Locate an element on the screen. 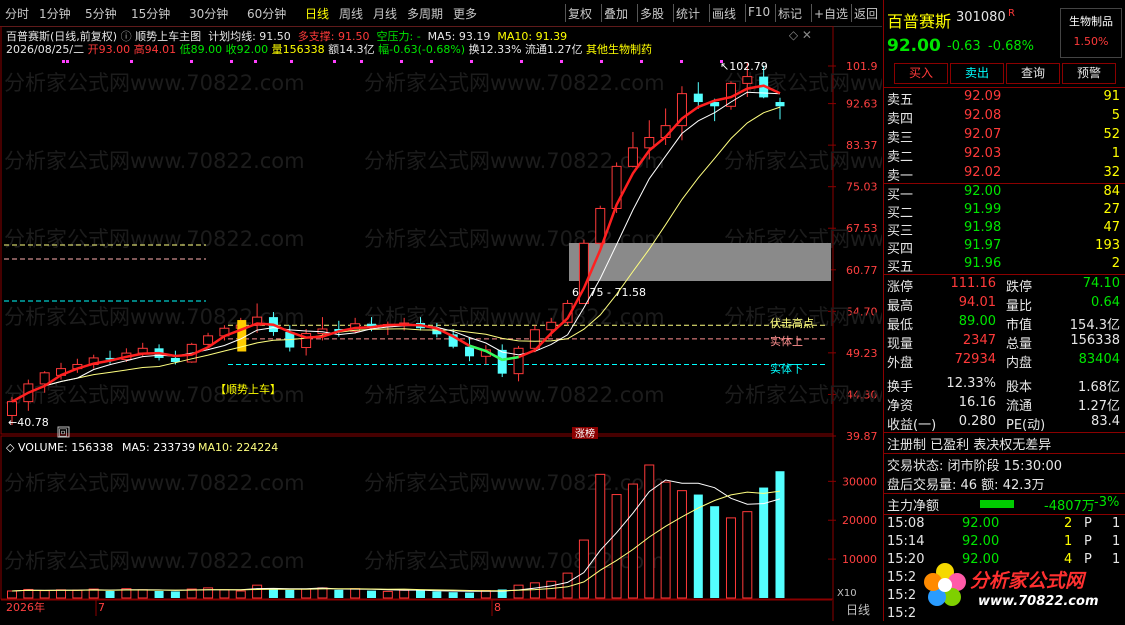 The image size is (1125, 625). ask-label: 卖四 is located at coordinates (900, 119).